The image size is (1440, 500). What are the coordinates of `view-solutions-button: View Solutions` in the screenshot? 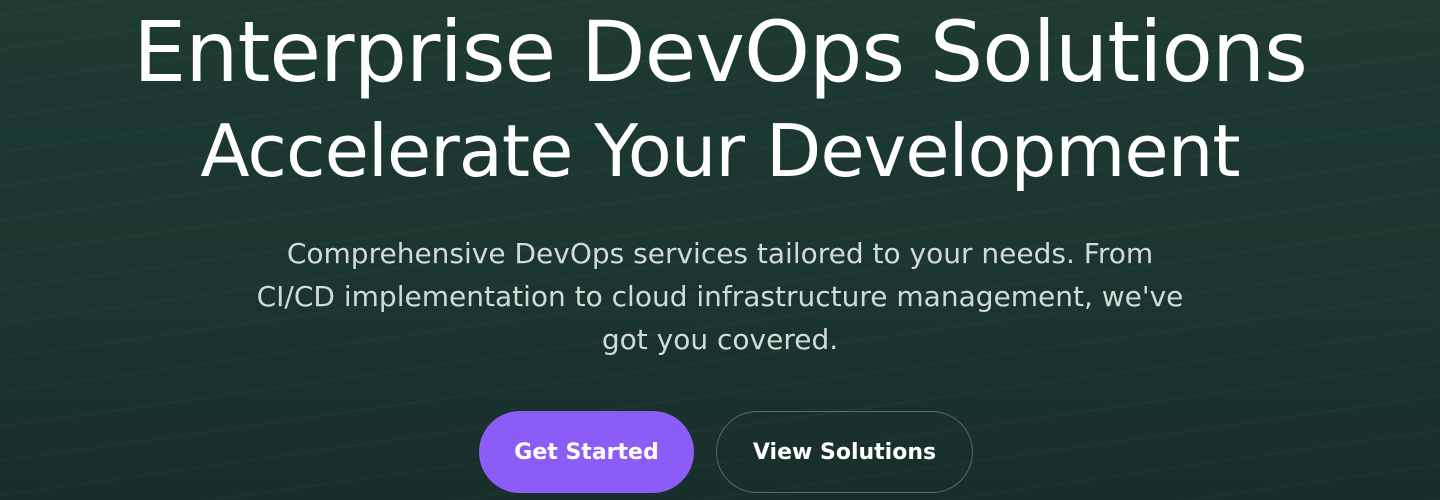 It's located at (844, 452).